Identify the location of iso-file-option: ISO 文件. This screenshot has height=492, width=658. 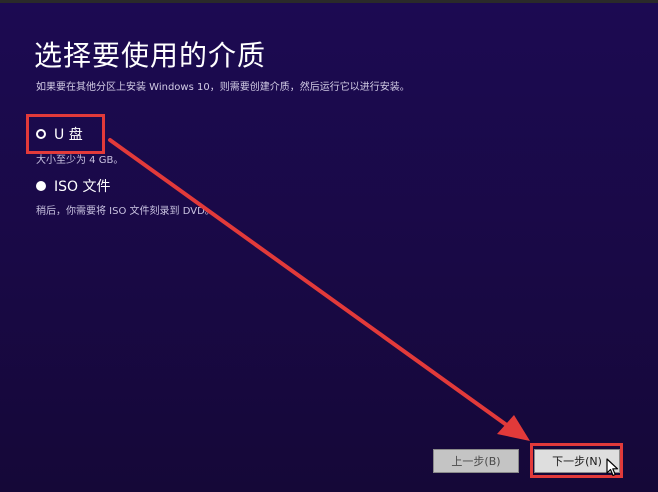
(73, 186).